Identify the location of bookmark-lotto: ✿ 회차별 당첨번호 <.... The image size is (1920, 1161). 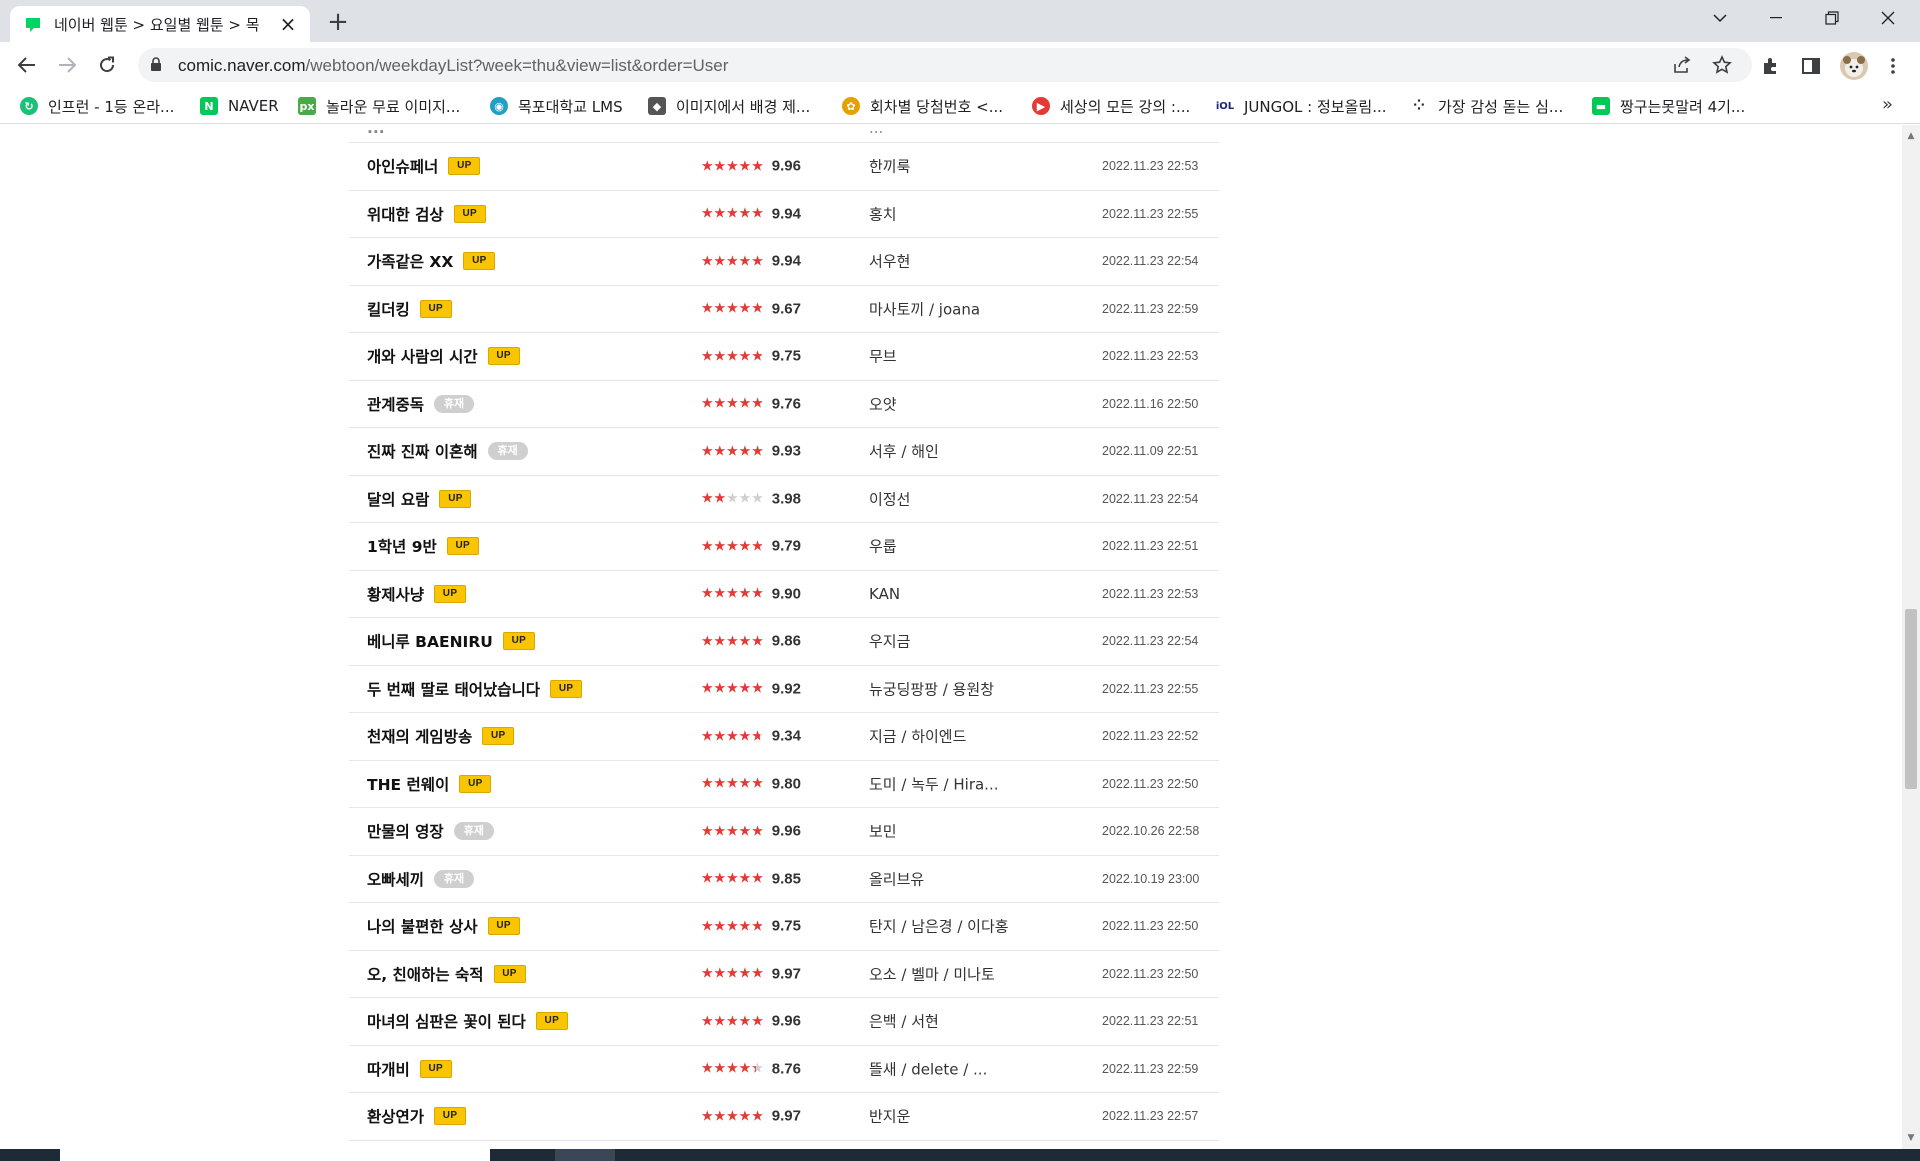
(922, 106).